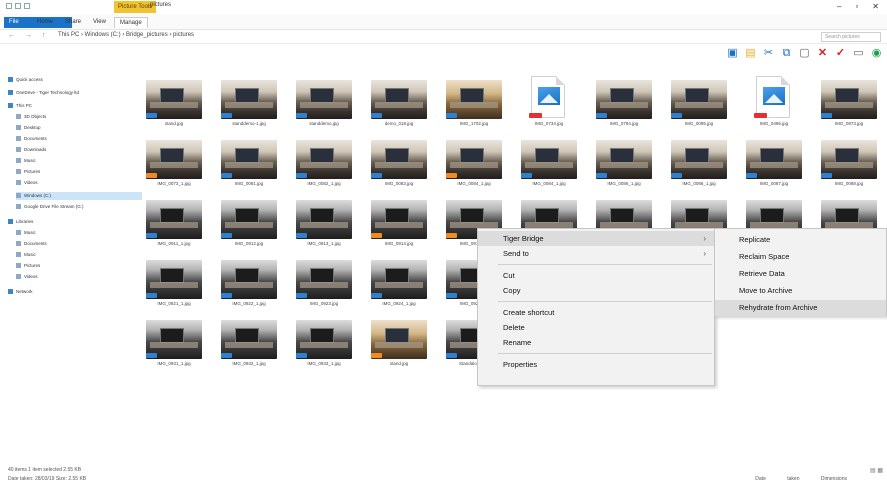 The height and width of the screenshot is (484, 887). I want to click on file-item: IMG_0083.jpg, so click(399, 161).